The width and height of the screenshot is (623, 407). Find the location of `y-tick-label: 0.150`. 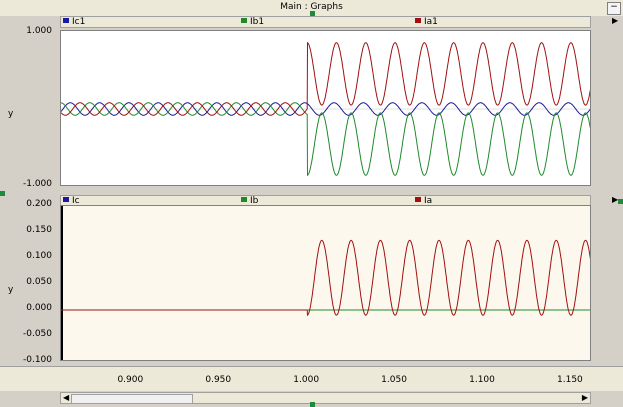

y-tick-label: 0.150 is located at coordinates (39, 230).